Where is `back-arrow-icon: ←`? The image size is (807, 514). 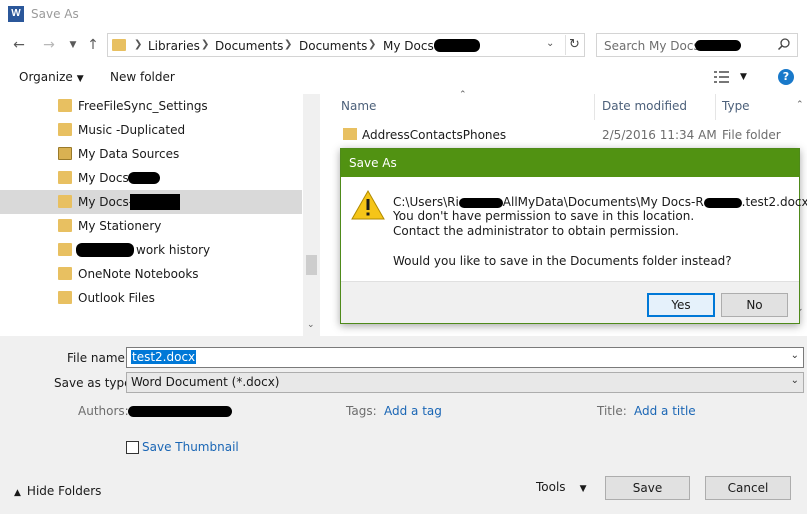
back-arrow-icon: ← is located at coordinates (19, 45).